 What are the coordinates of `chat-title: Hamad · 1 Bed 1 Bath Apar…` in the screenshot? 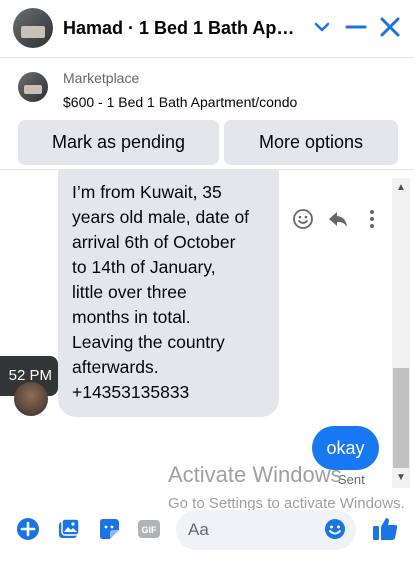 It's located at (183, 28).